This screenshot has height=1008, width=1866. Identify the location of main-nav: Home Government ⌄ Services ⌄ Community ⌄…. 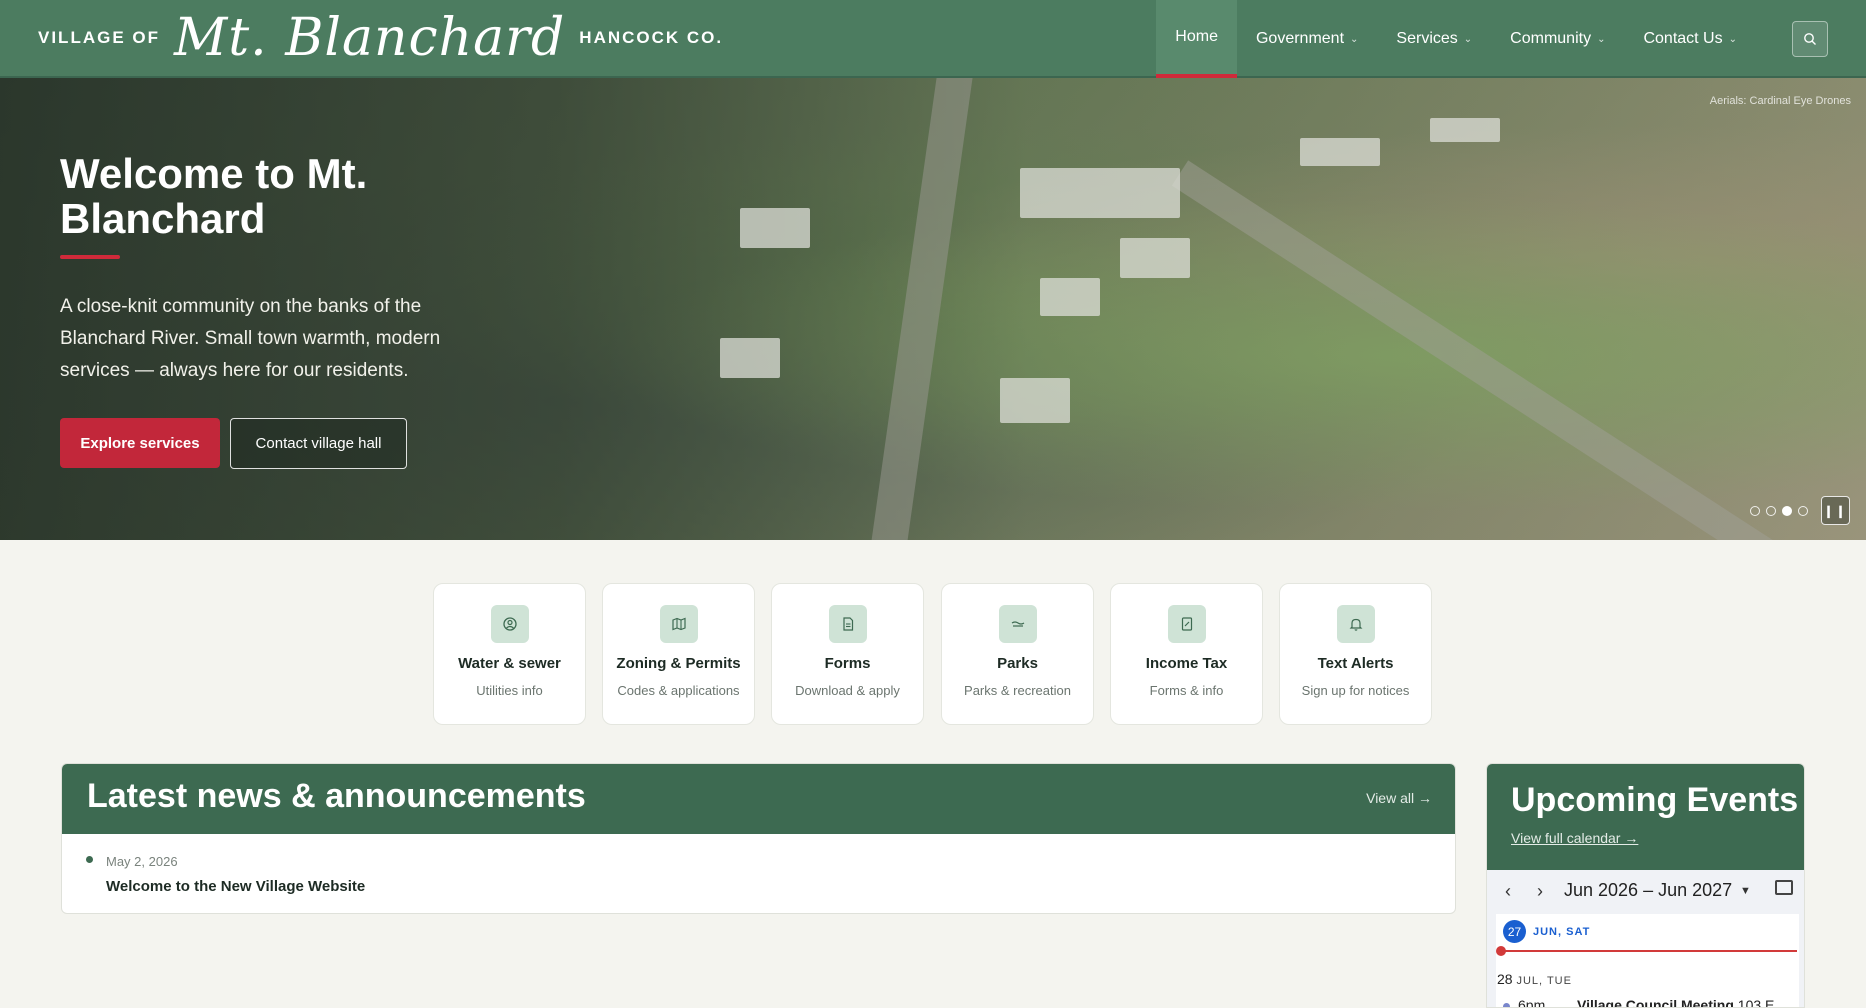
(1456, 39).